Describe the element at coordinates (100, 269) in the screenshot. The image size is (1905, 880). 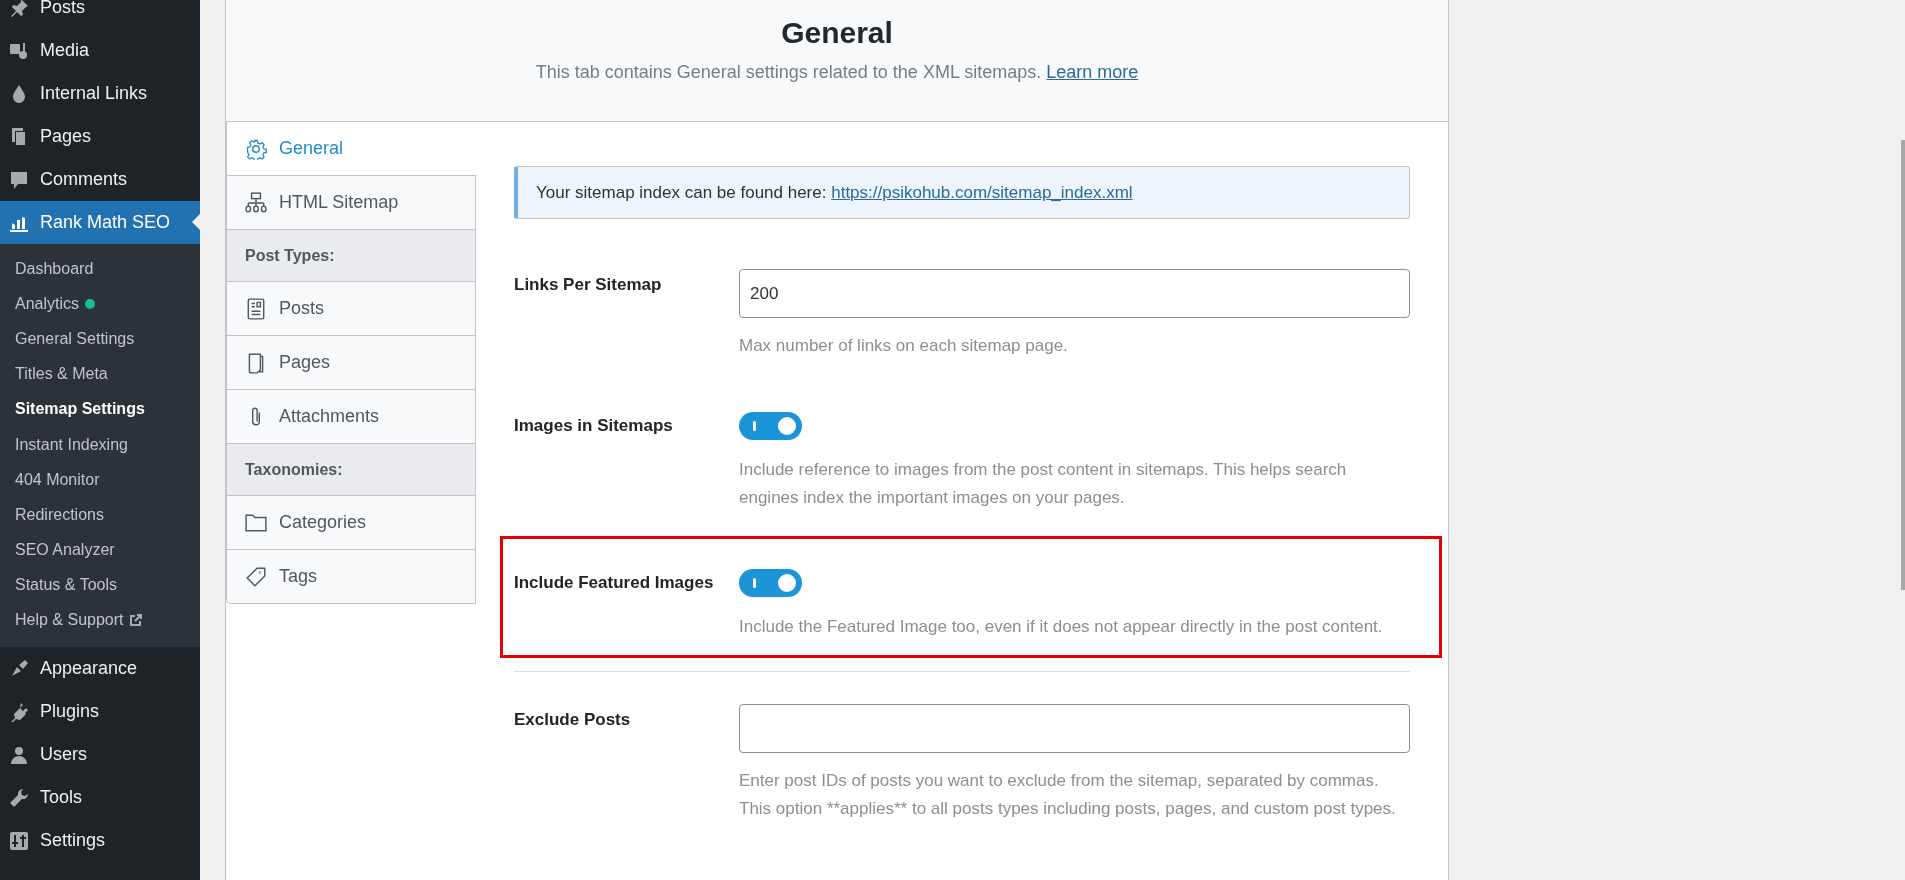
I see `submenu-item: Dashboard` at that location.